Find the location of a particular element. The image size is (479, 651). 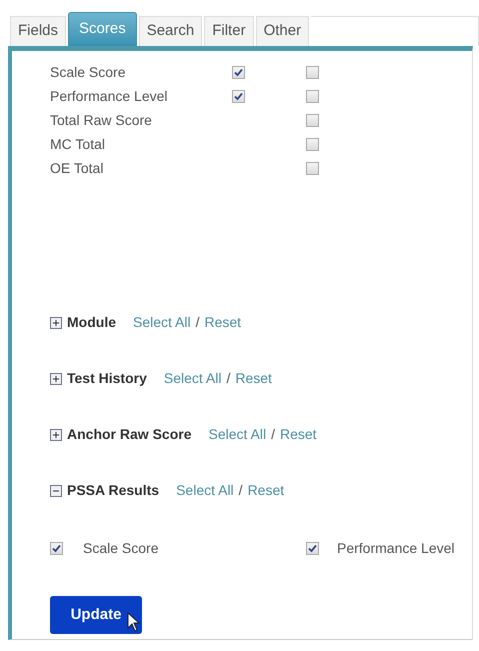

section-title: Test History is located at coordinates (107, 378).